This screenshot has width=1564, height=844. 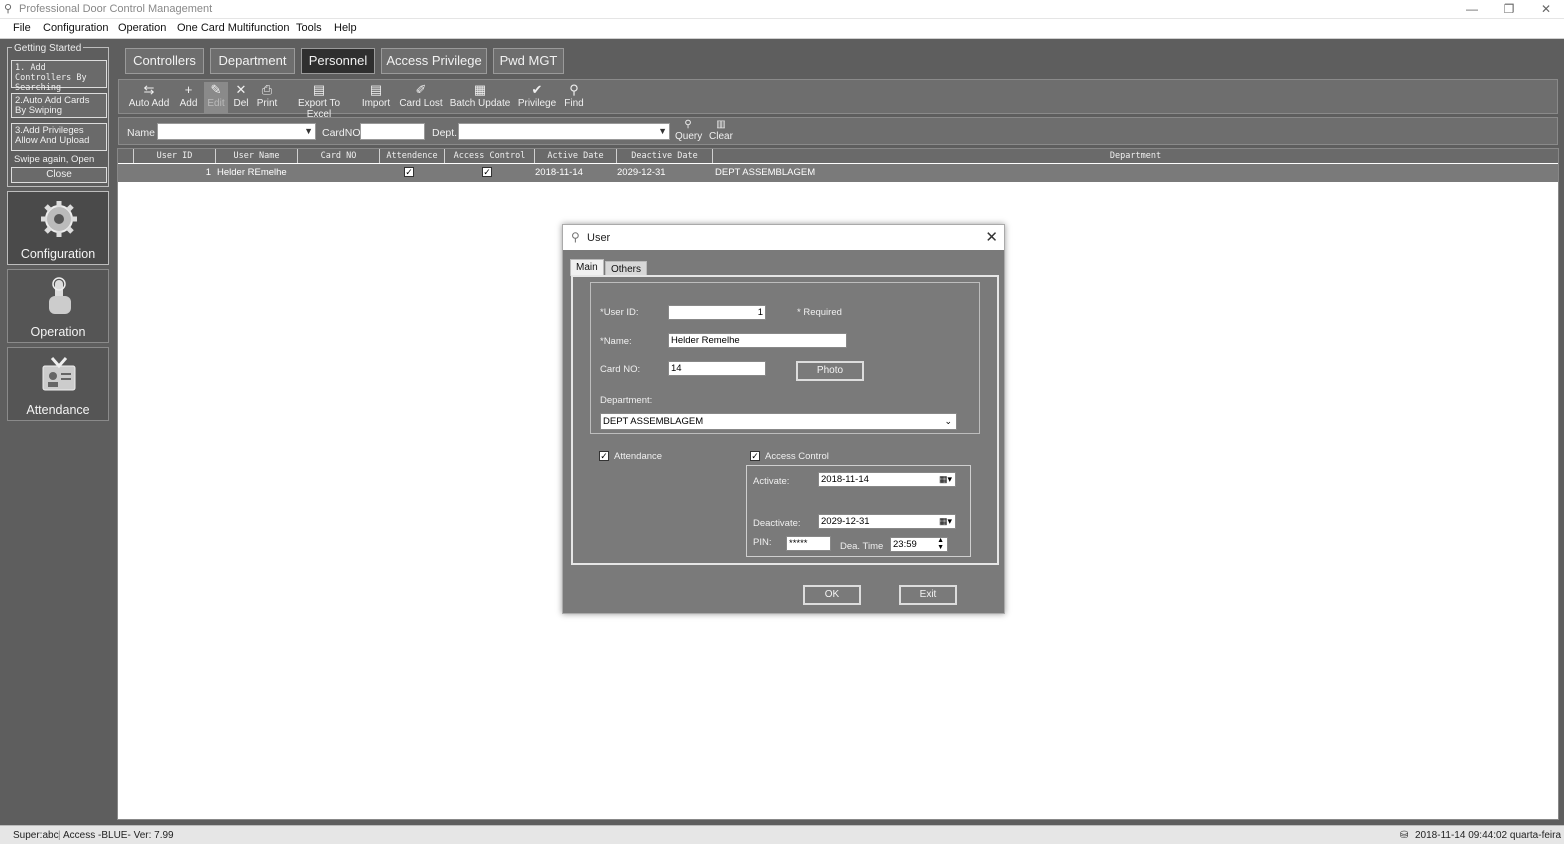 What do you see at coordinates (309, 28) in the screenshot?
I see `menu-tools: Tools` at bounding box center [309, 28].